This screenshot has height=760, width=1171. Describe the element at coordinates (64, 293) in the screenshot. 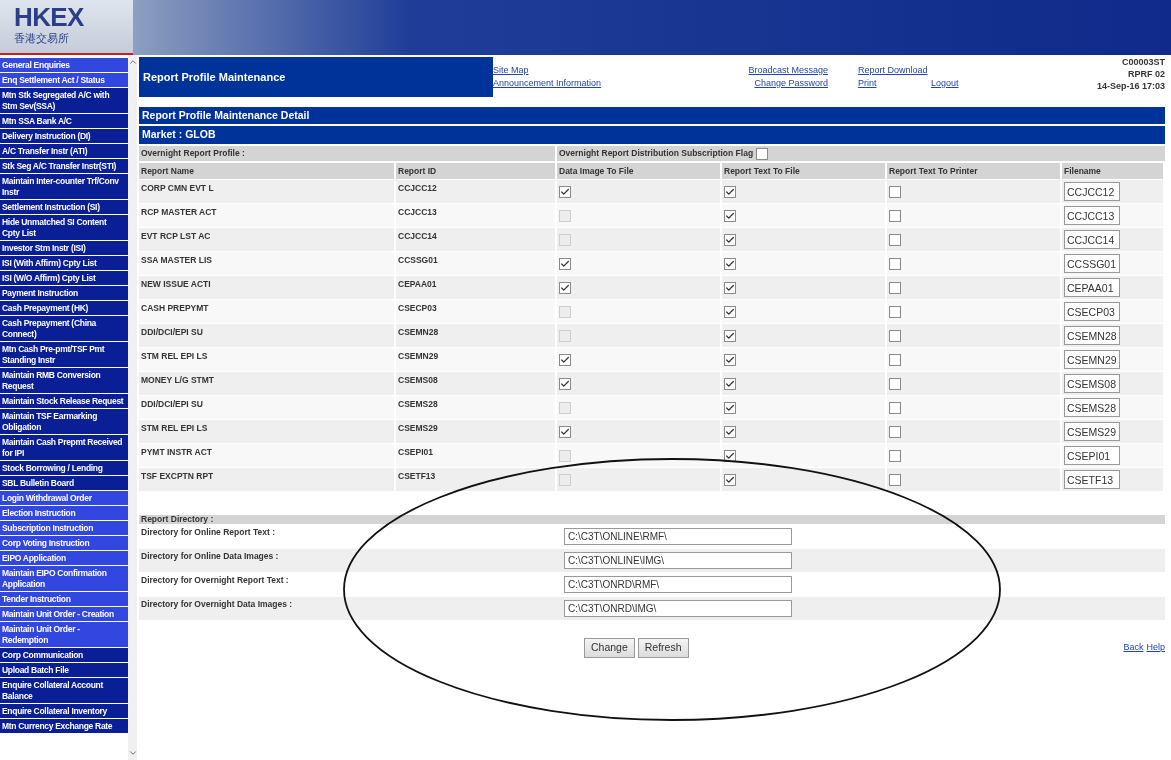

I see `sidebar-item: Payment Instruction` at that location.